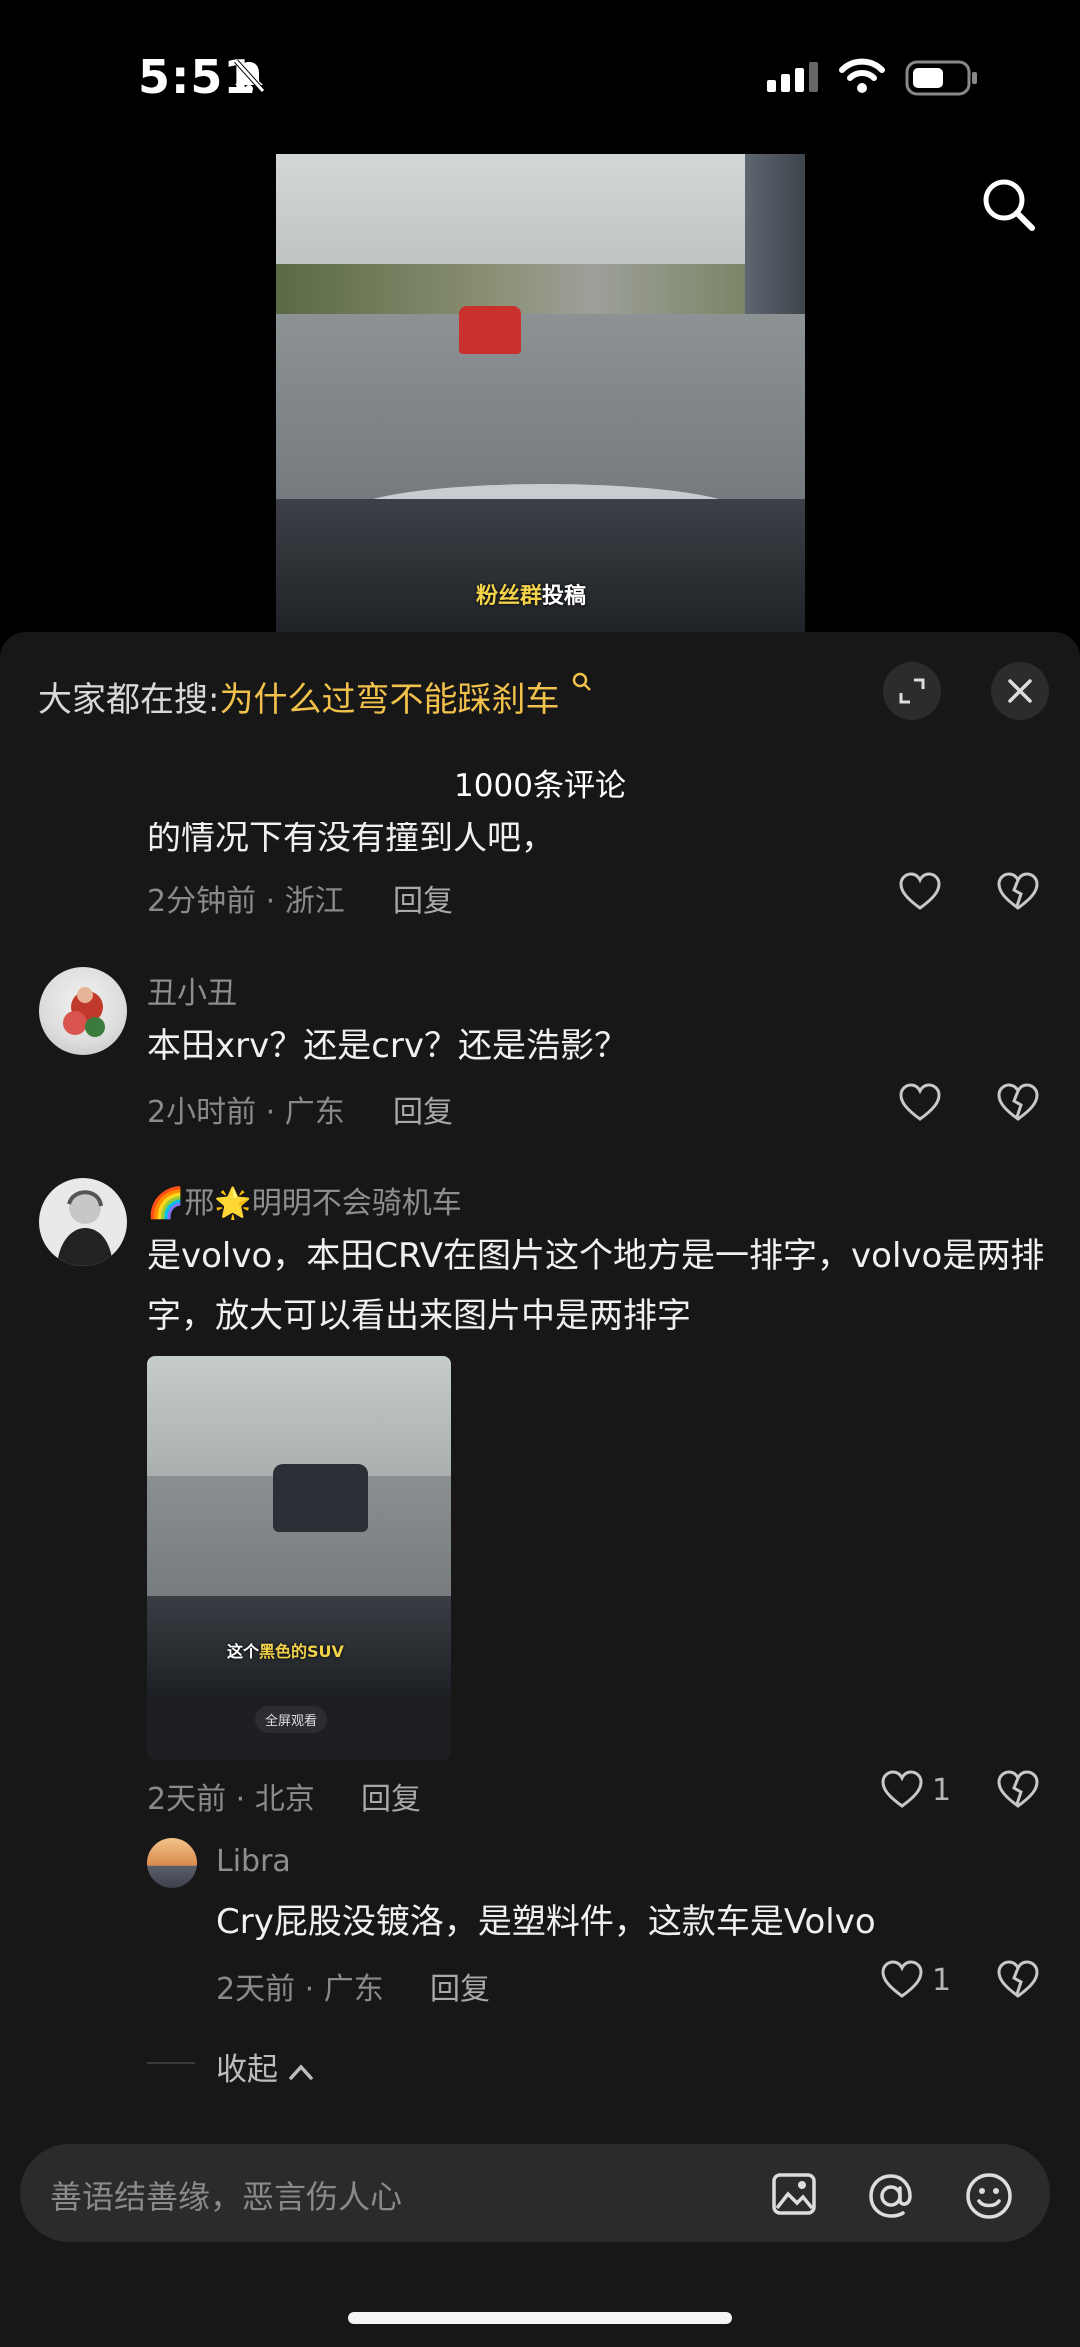 The width and height of the screenshot is (1080, 2347). What do you see at coordinates (540, 786) in the screenshot?
I see `comment-count: 1000条评论` at bounding box center [540, 786].